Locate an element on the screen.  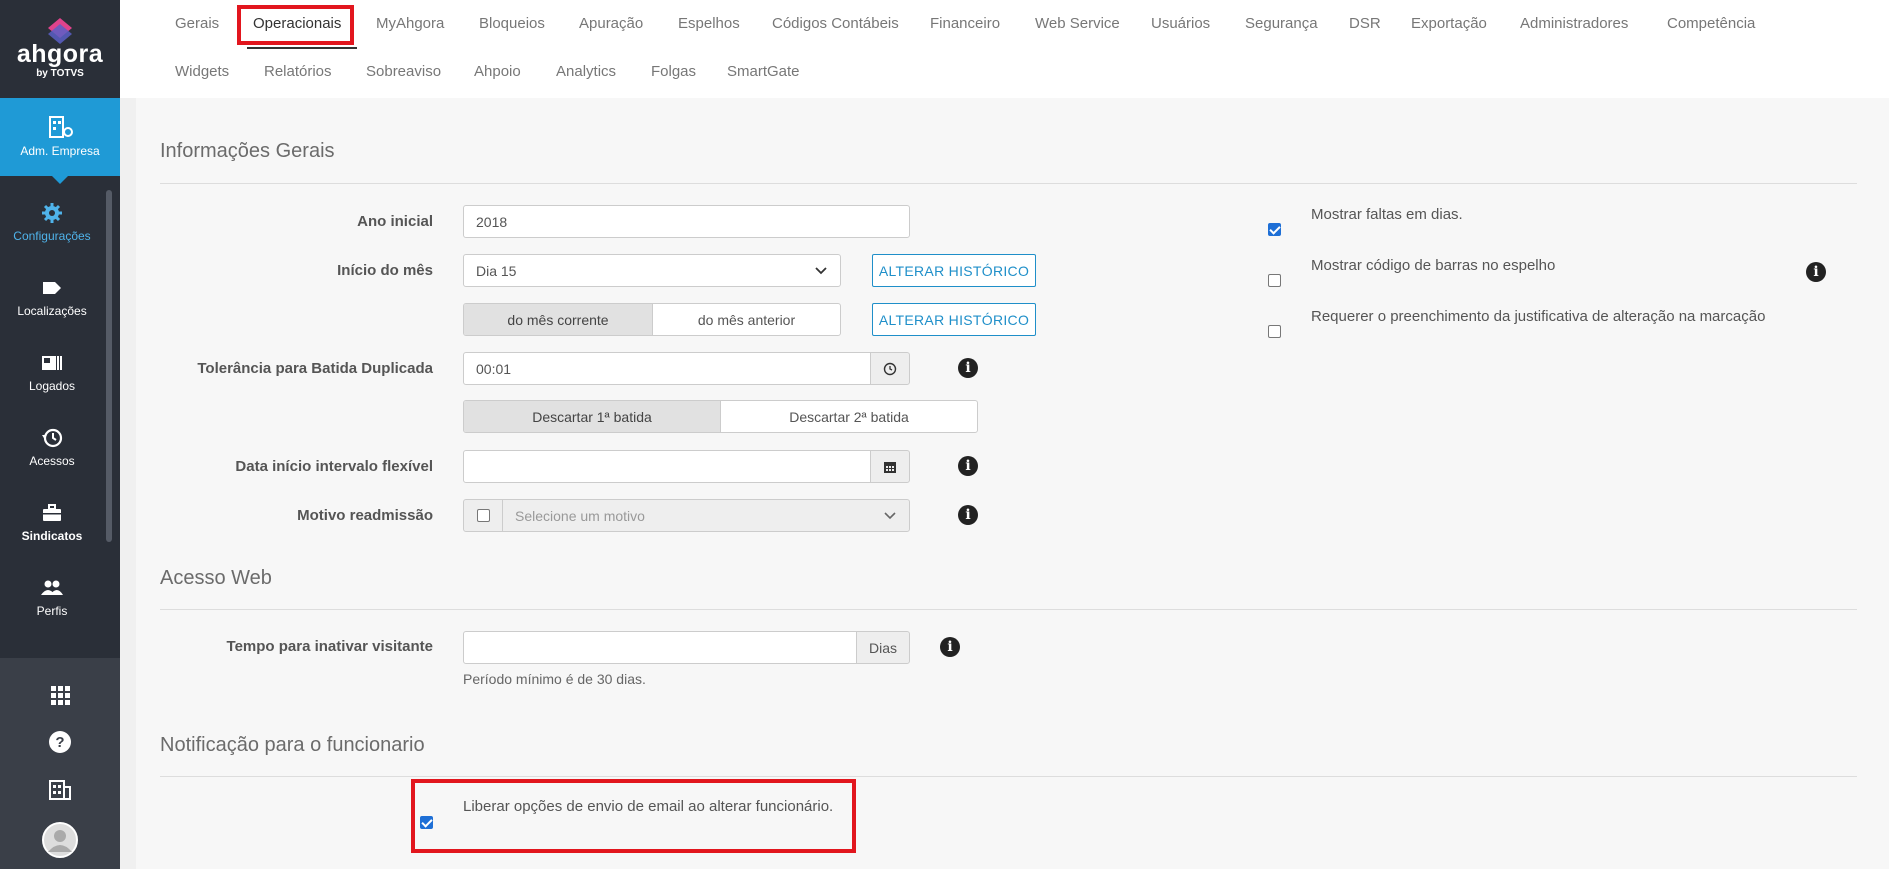
nav-acessos: Acessos is located at coordinates (52, 453).